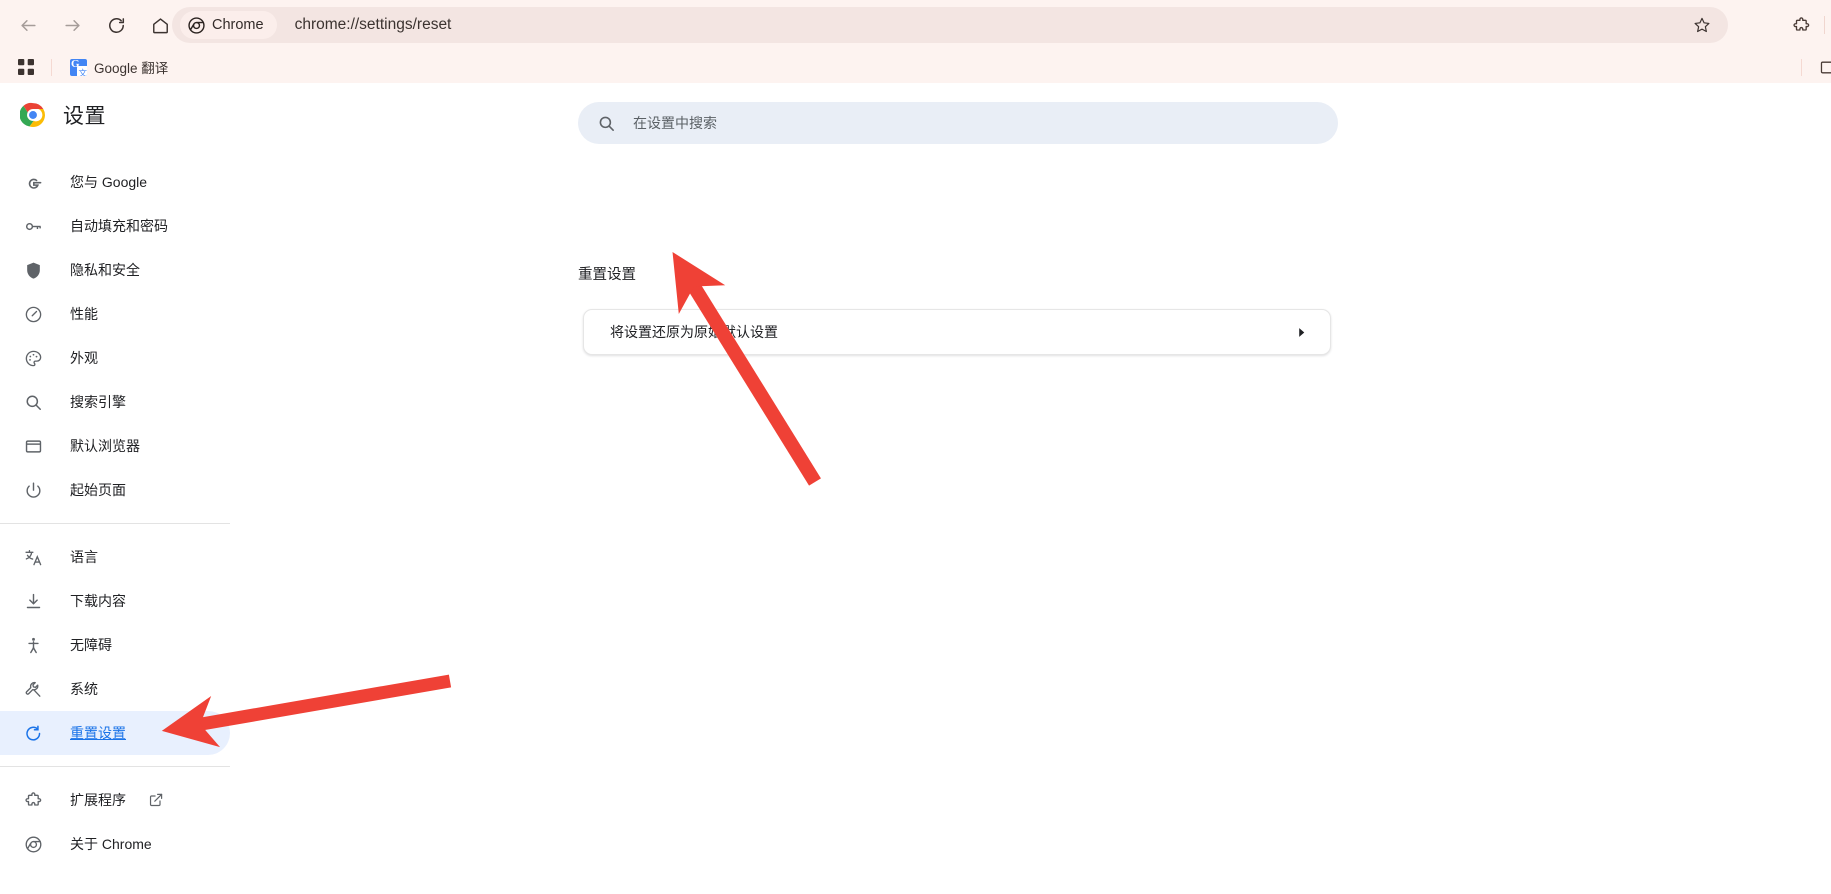 The height and width of the screenshot is (894, 1831). What do you see at coordinates (84, 116) in the screenshot?
I see `settings-title: 设置` at bounding box center [84, 116].